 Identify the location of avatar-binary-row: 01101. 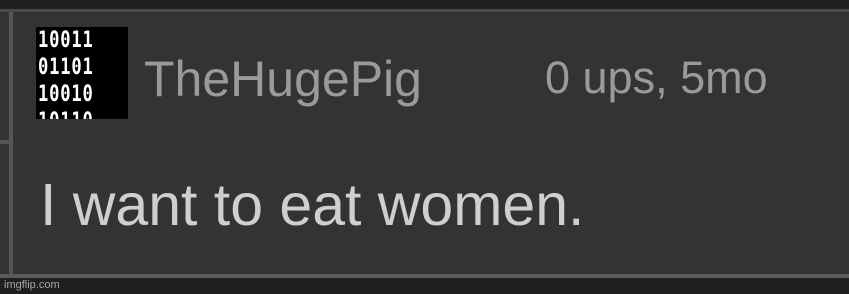
(66, 67).